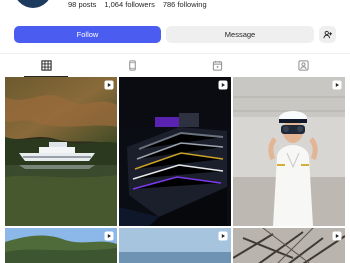 The height and width of the screenshot is (263, 350). I want to click on stat-followers-count: 1,064, so click(114, 4).